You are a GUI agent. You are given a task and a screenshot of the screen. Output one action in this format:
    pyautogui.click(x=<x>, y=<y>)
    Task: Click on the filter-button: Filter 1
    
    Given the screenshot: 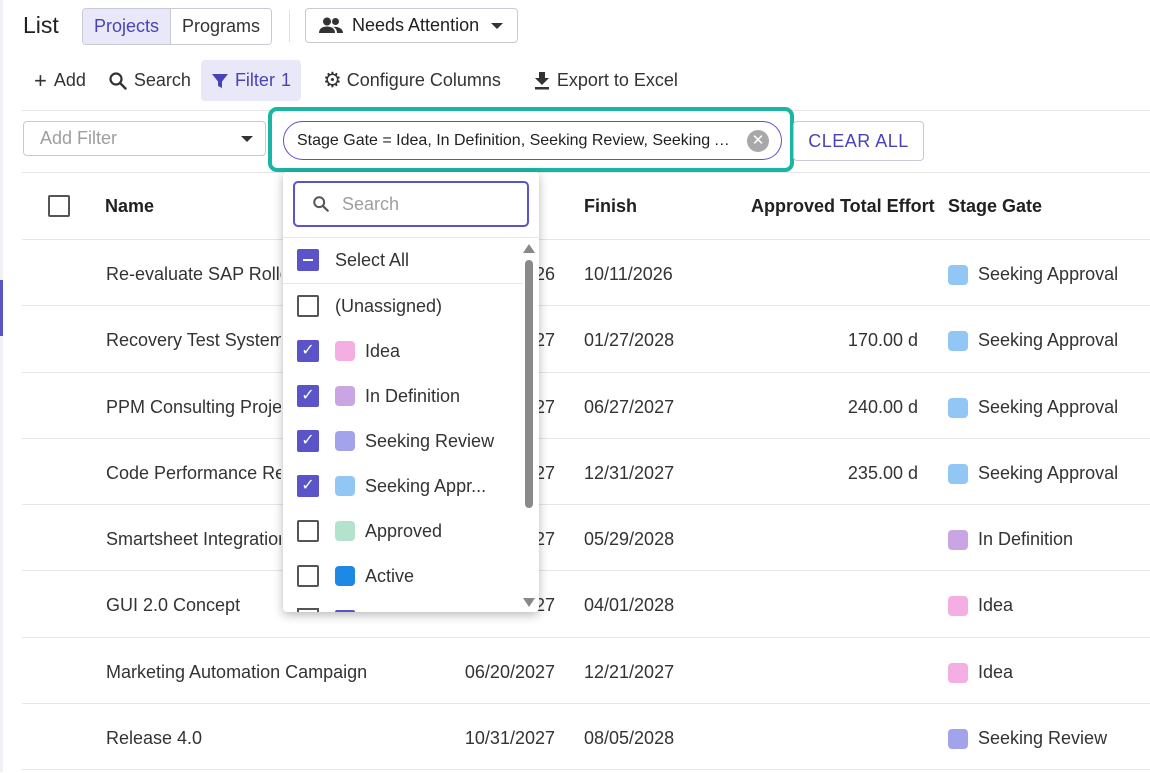 What is the action you would take?
    pyautogui.click(x=250, y=80)
    